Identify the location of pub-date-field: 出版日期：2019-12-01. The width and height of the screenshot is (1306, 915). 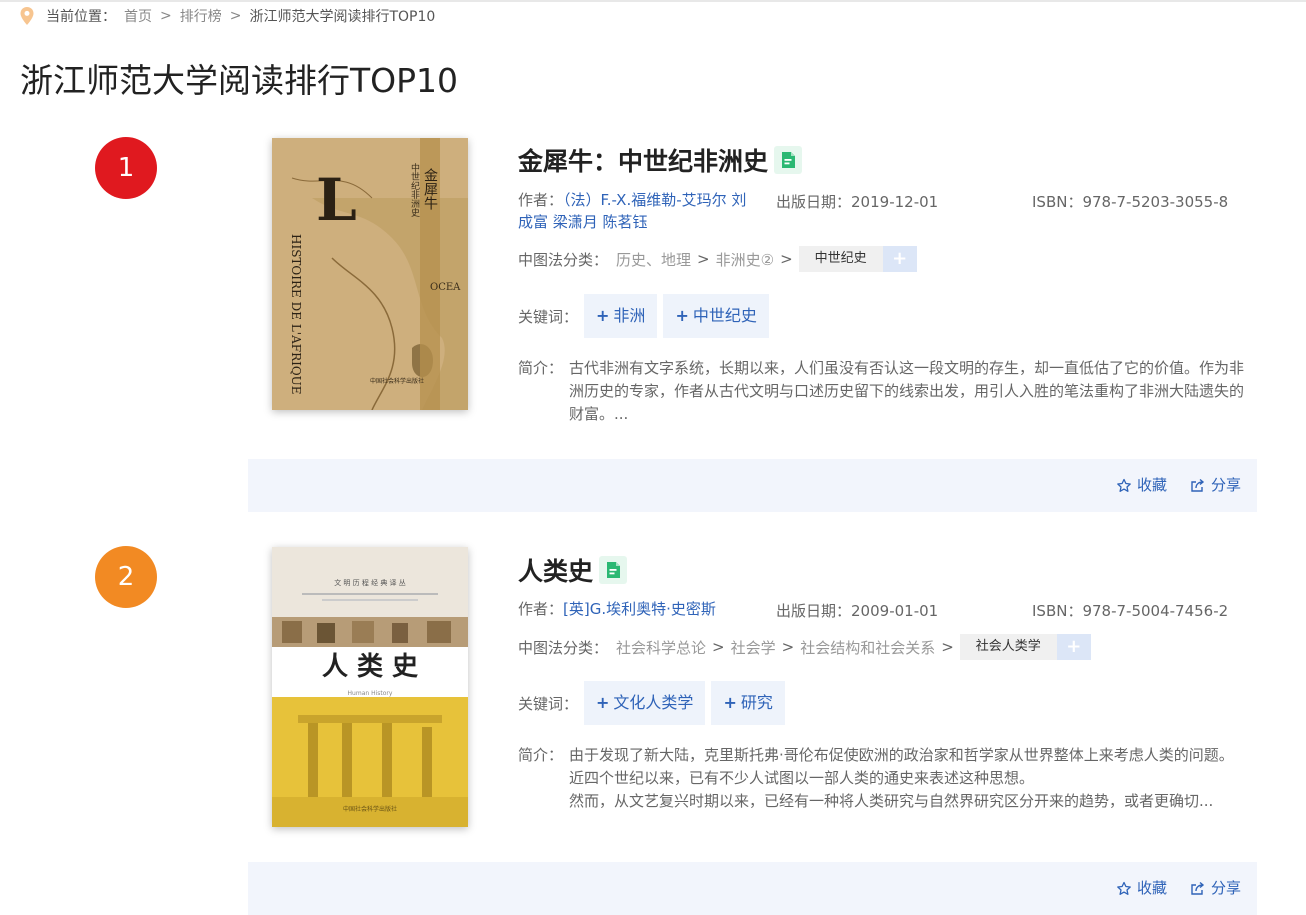
(857, 201).